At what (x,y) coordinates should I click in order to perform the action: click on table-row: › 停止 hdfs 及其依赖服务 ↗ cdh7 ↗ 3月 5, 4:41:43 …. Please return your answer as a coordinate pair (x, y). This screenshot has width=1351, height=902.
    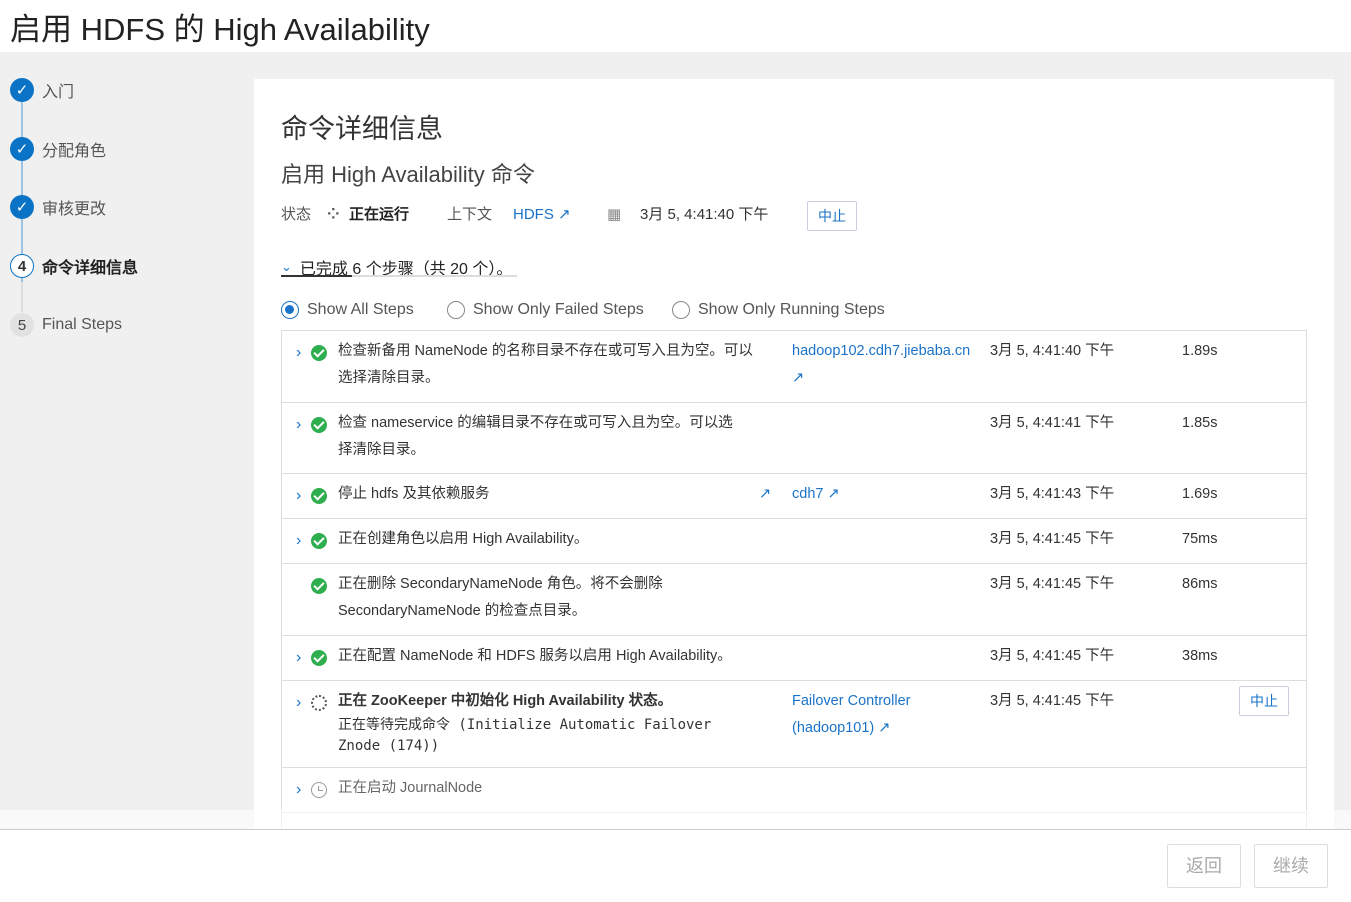
    Looking at the image, I should click on (794, 496).